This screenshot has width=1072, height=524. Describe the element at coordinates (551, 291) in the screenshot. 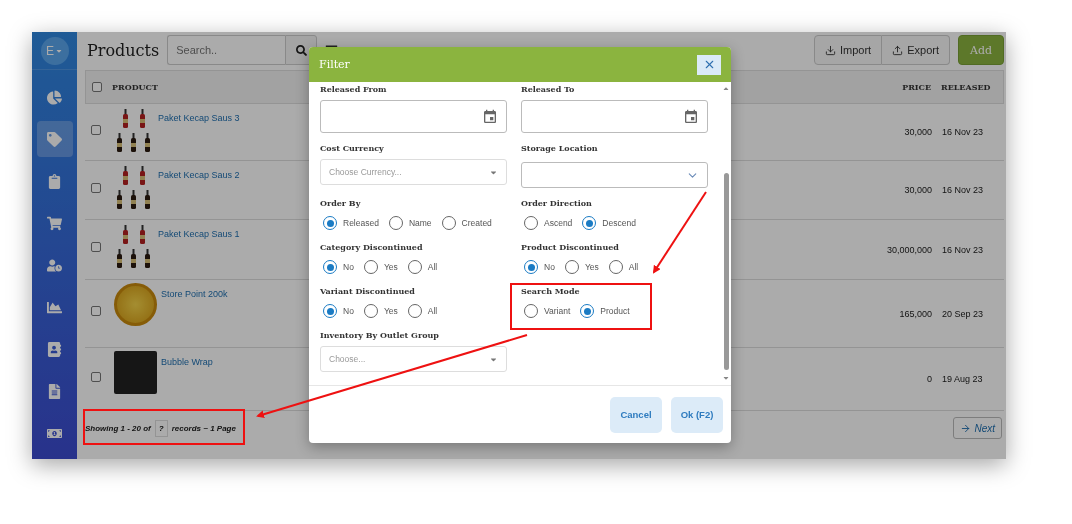

I see `field-label: Search Mode` at that location.